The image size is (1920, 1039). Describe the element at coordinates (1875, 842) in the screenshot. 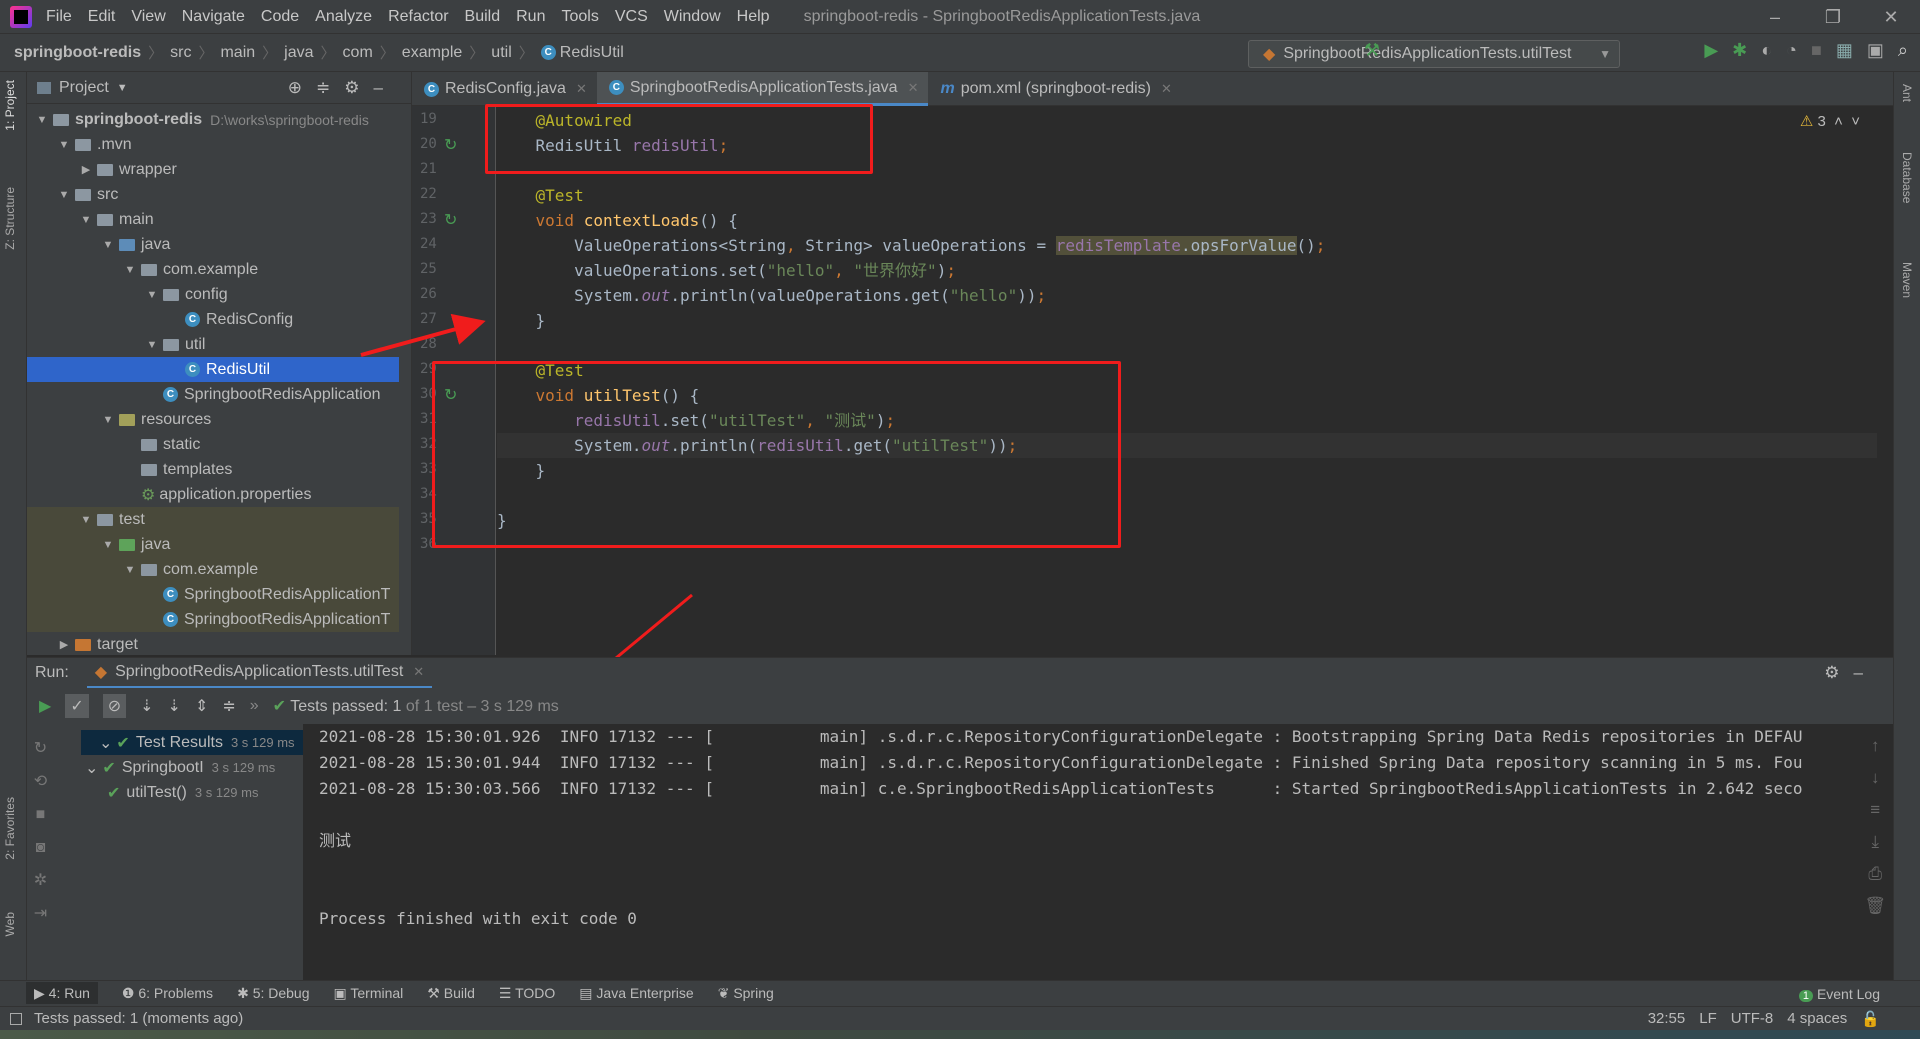

I see `scroll-end-icon: ⤓` at that location.